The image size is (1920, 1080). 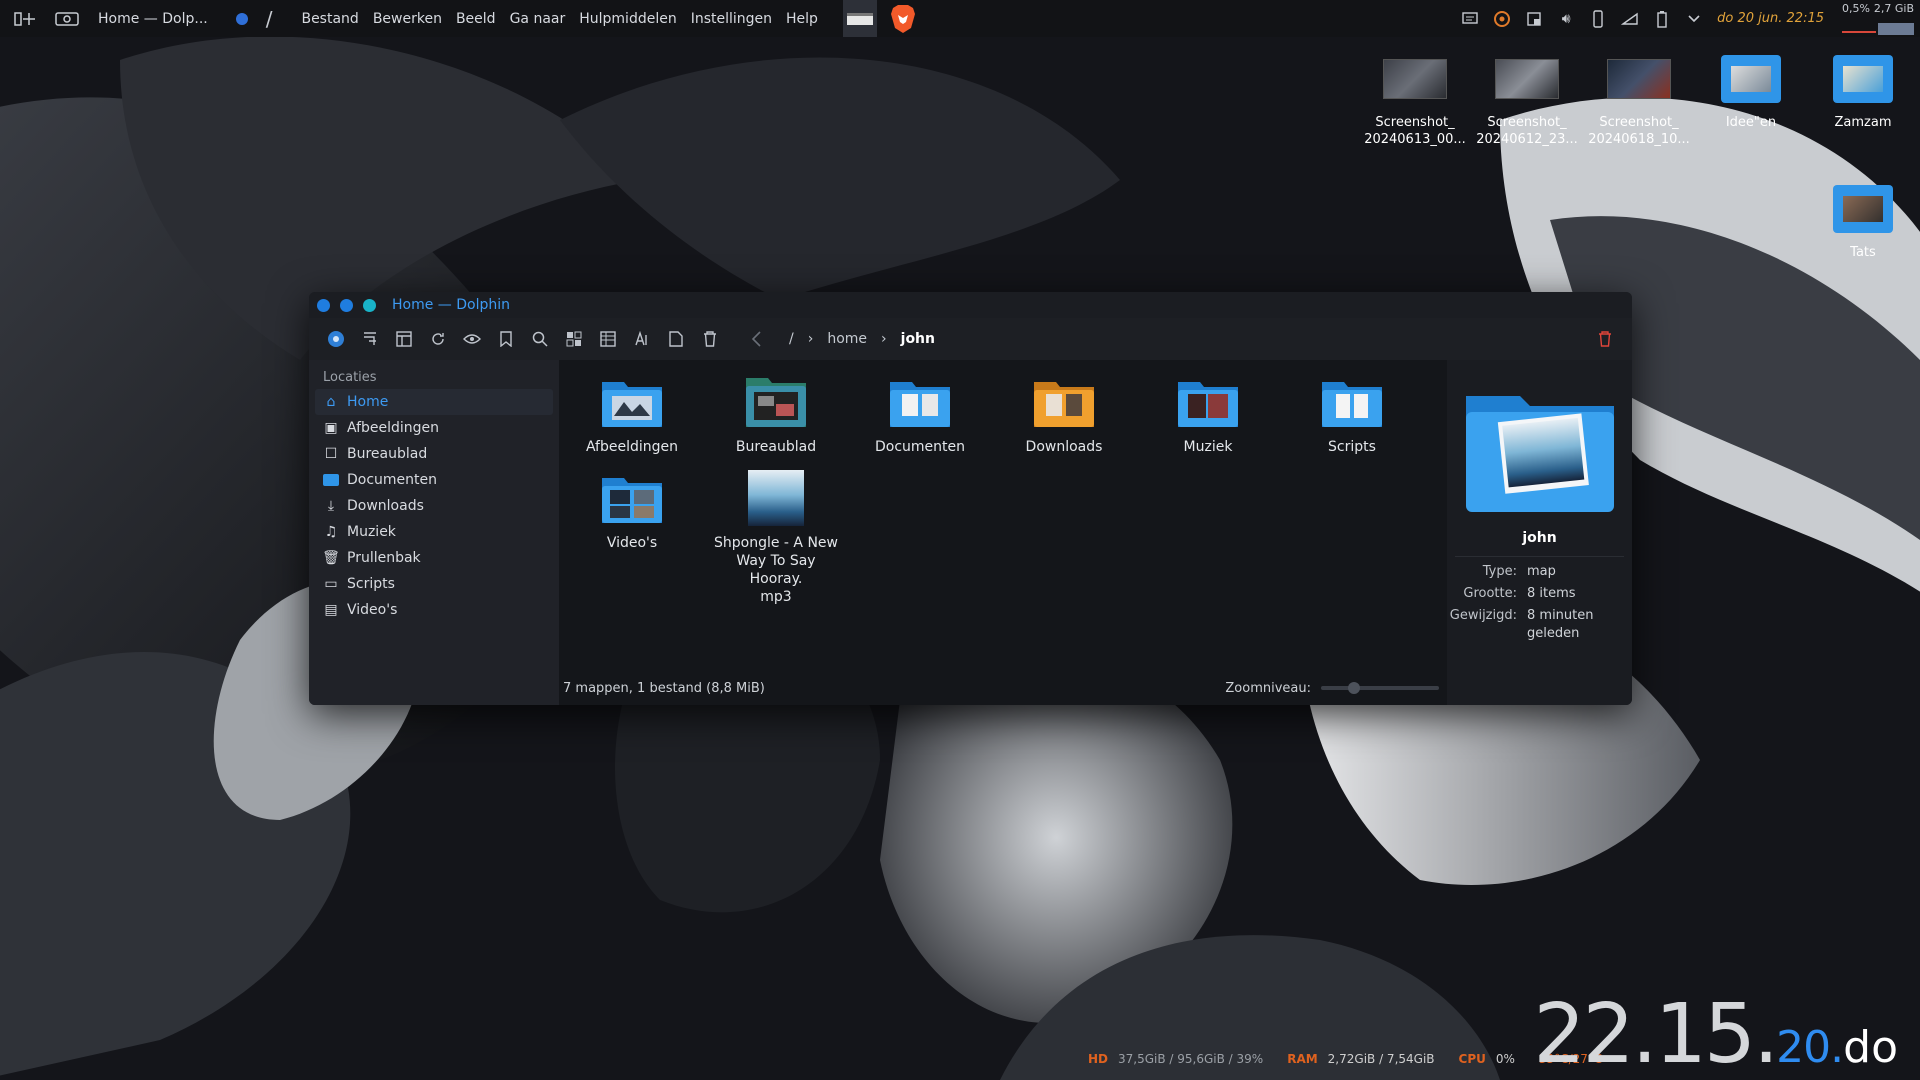 What do you see at coordinates (336, 339) in the screenshot?
I see `places-panel-icon` at bounding box center [336, 339].